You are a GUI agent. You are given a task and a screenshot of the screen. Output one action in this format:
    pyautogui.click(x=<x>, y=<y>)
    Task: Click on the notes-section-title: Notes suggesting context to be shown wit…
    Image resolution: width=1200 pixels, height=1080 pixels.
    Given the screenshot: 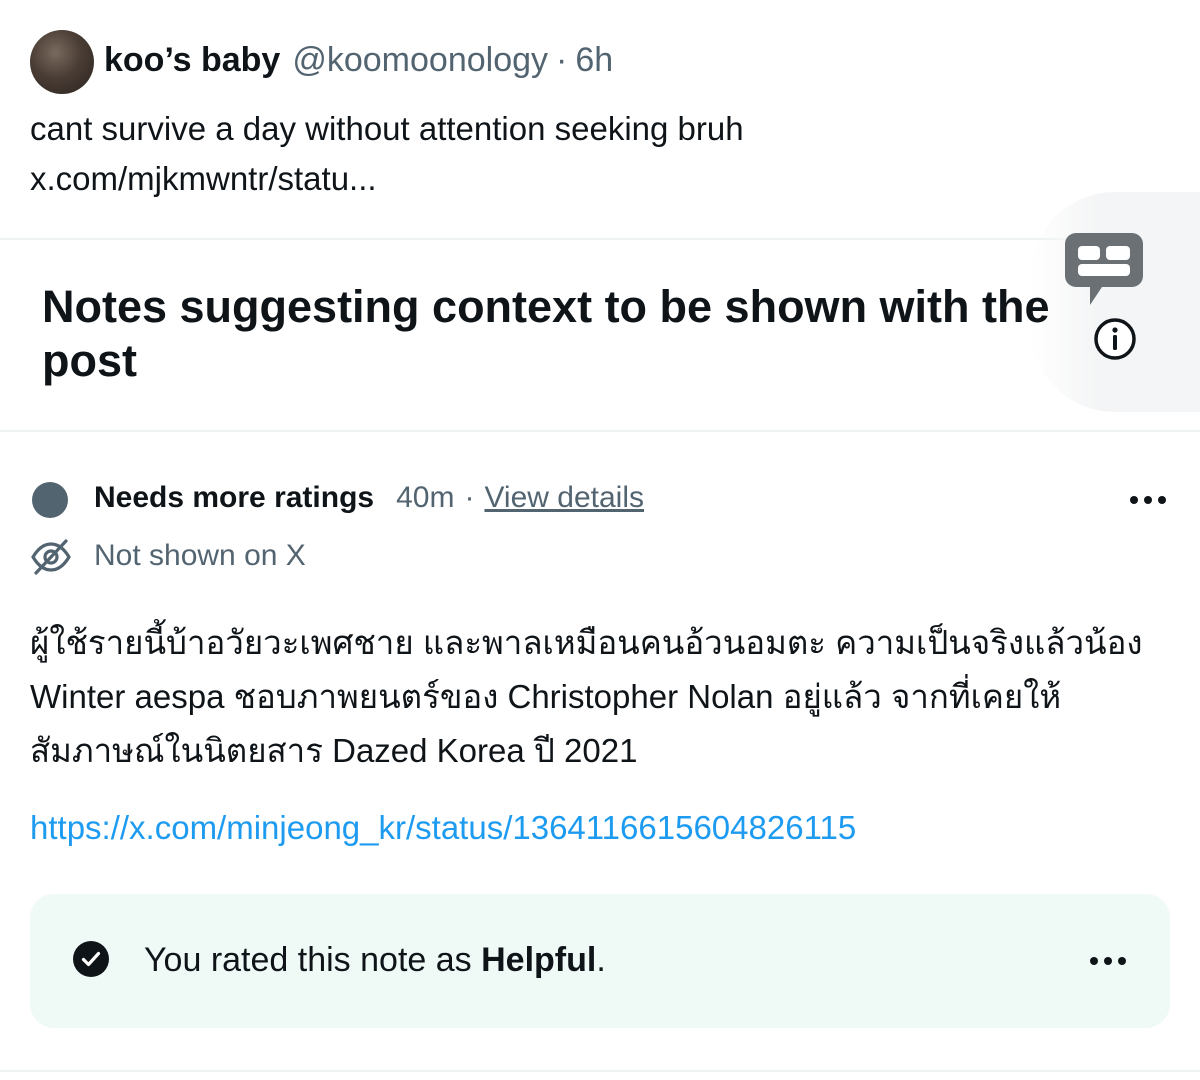 What is the action you would take?
    pyautogui.click(x=546, y=333)
    